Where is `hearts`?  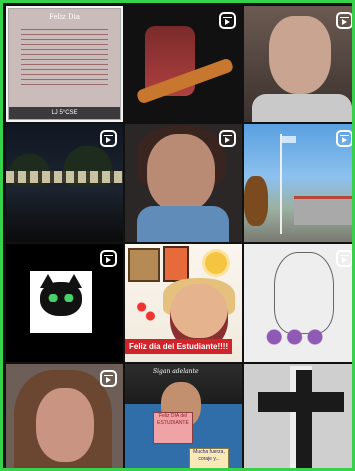
hearts is located at coordinates (146, 313).